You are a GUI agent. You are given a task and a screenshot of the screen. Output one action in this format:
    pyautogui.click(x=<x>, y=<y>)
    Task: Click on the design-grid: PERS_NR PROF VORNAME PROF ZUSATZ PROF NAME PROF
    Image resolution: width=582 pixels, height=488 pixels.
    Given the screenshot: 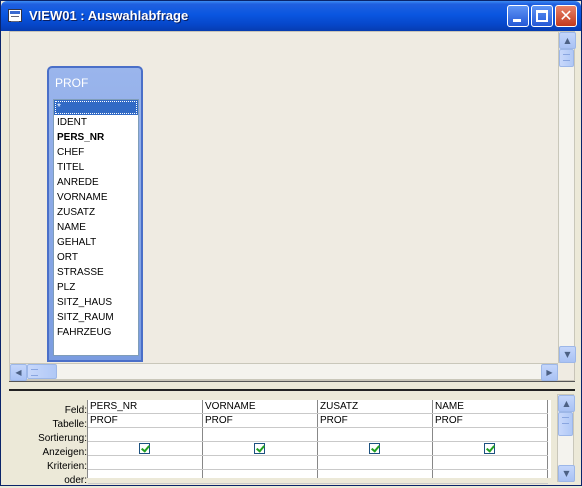 What is the action you would take?
    pyautogui.click(x=319, y=442)
    